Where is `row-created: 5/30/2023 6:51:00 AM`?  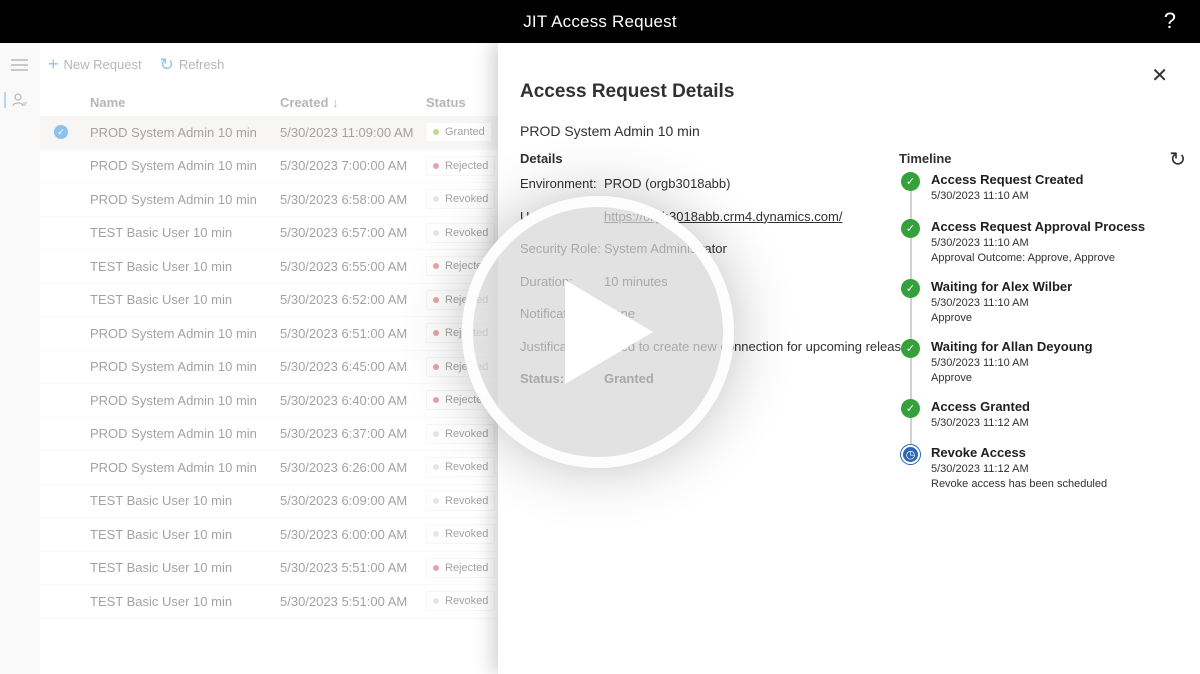 row-created: 5/30/2023 6:51:00 AM is located at coordinates (344, 333).